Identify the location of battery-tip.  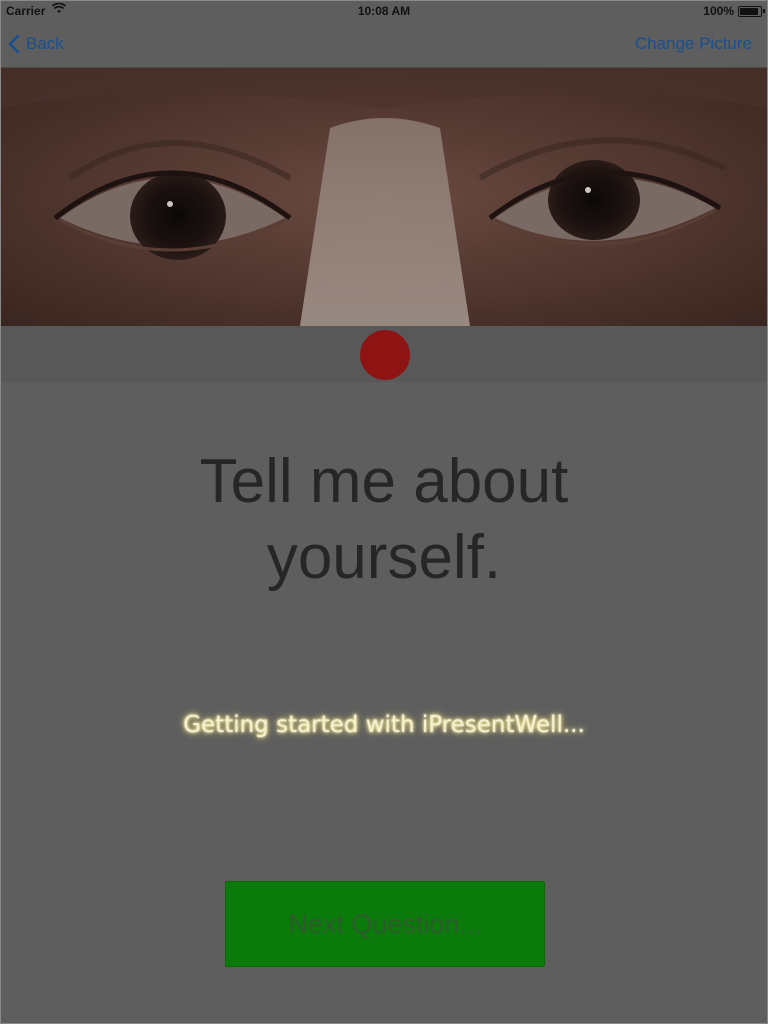
(764, 11).